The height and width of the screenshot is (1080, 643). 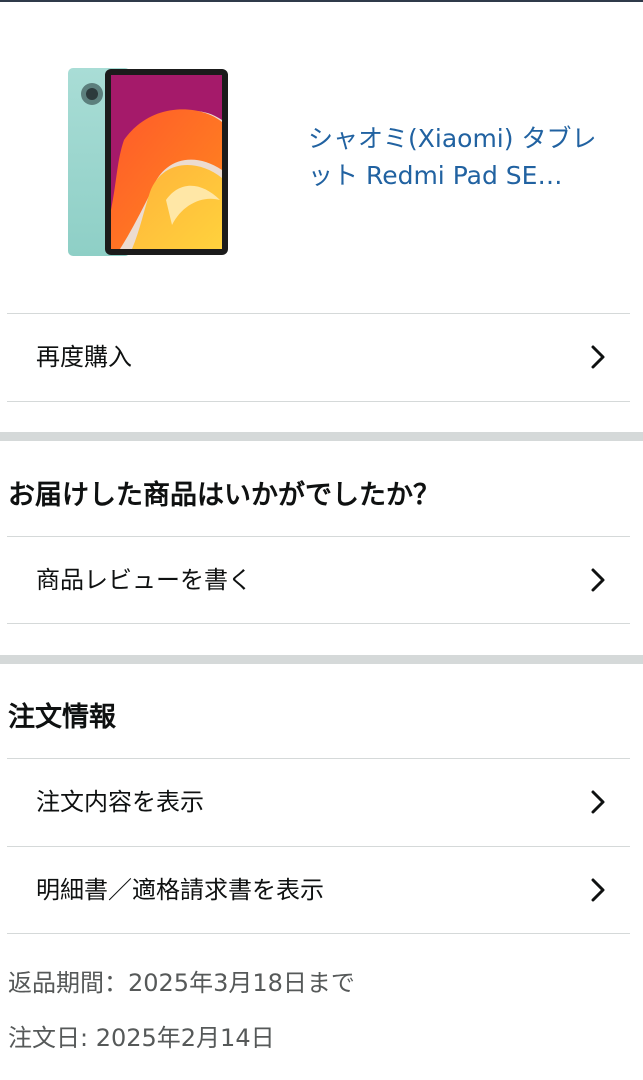 What do you see at coordinates (321, 580) in the screenshot?
I see `write-review-row: 商品レビューを書く` at bounding box center [321, 580].